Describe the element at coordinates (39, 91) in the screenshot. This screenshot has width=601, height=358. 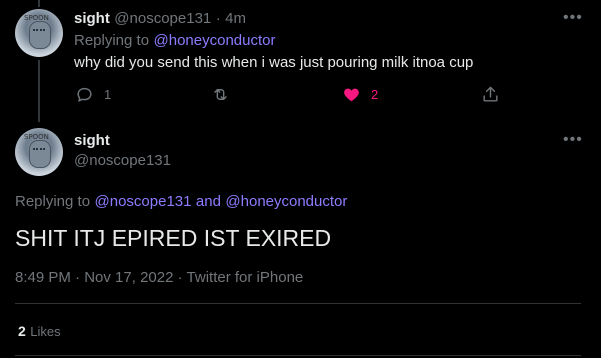
I see `thread-connector` at that location.